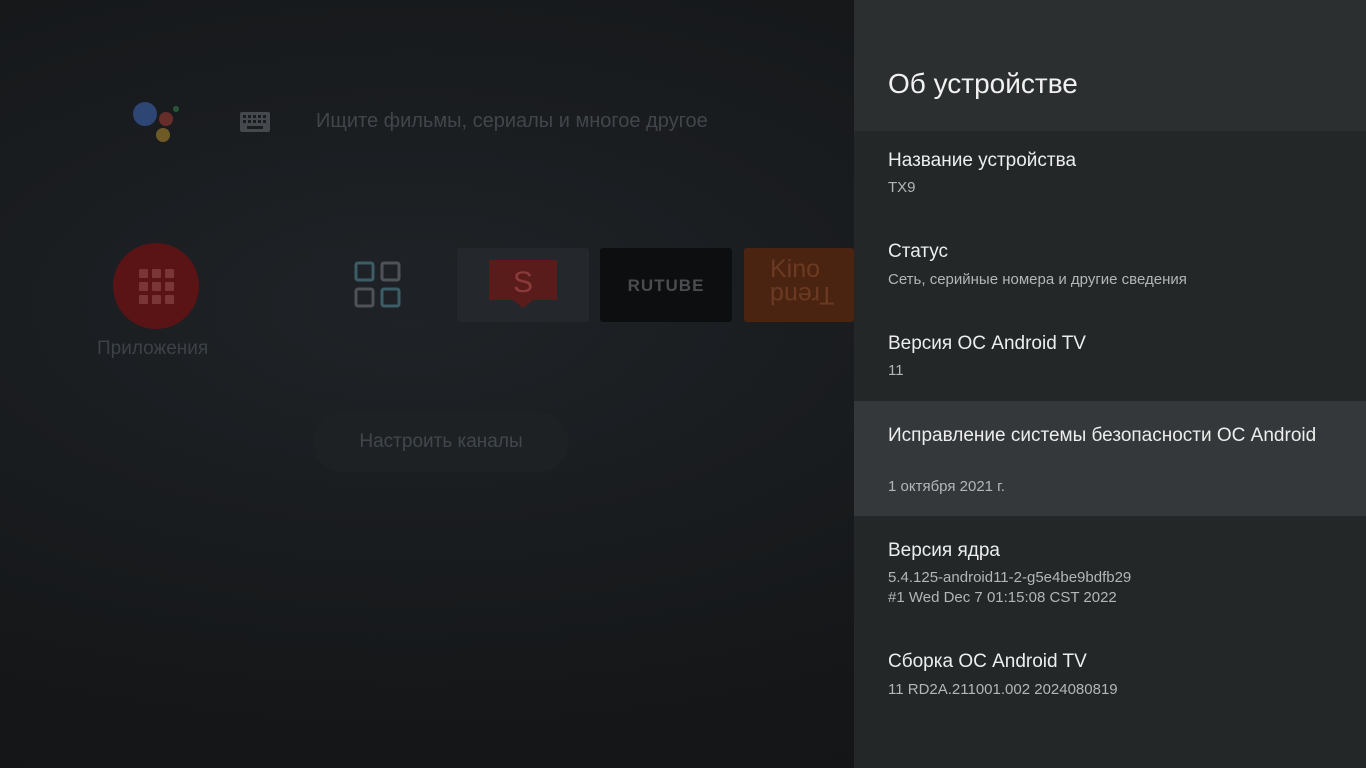 The image size is (1366, 768). I want to click on four-squares-icon, so click(377, 284).